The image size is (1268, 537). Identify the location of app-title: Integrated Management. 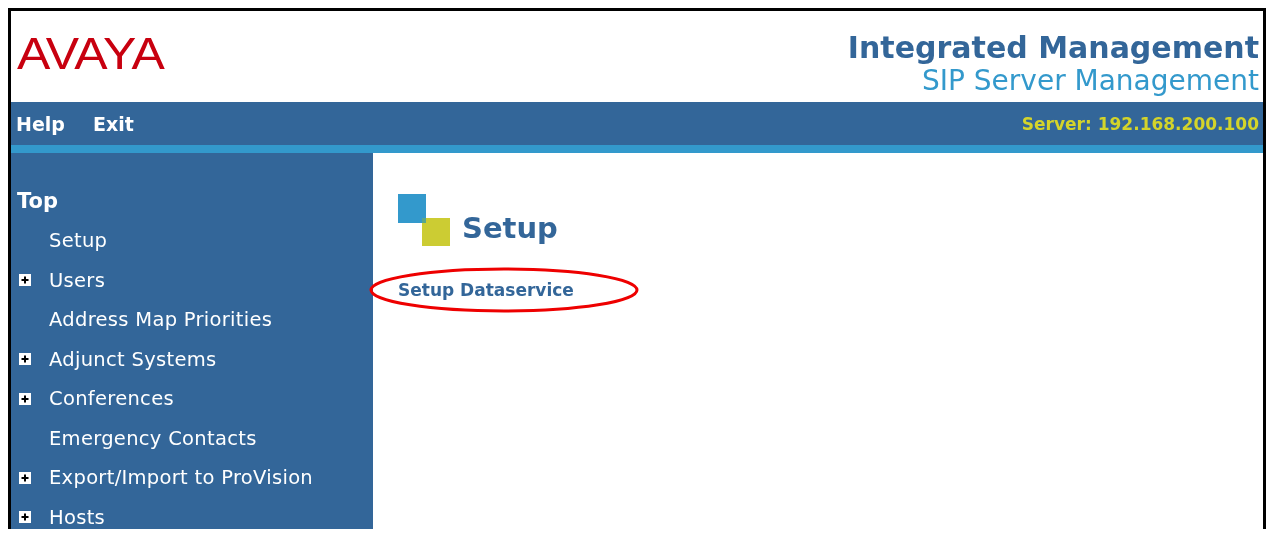
(1053, 48).